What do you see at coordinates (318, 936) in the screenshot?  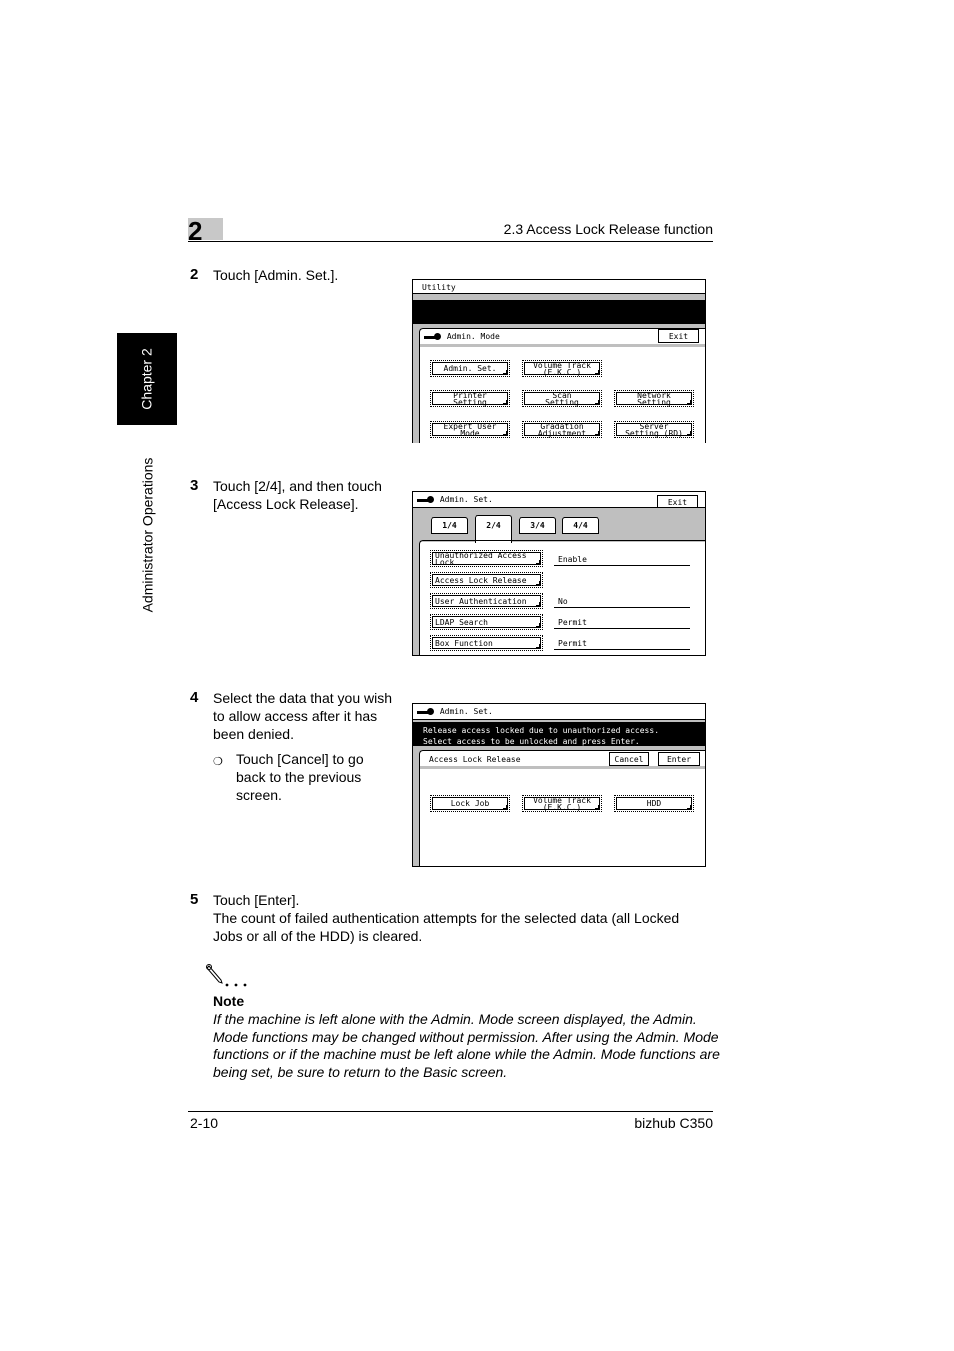 I see `step-text-line: Jobs or all of the HDD) is cleared.` at bounding box center [318, 936].